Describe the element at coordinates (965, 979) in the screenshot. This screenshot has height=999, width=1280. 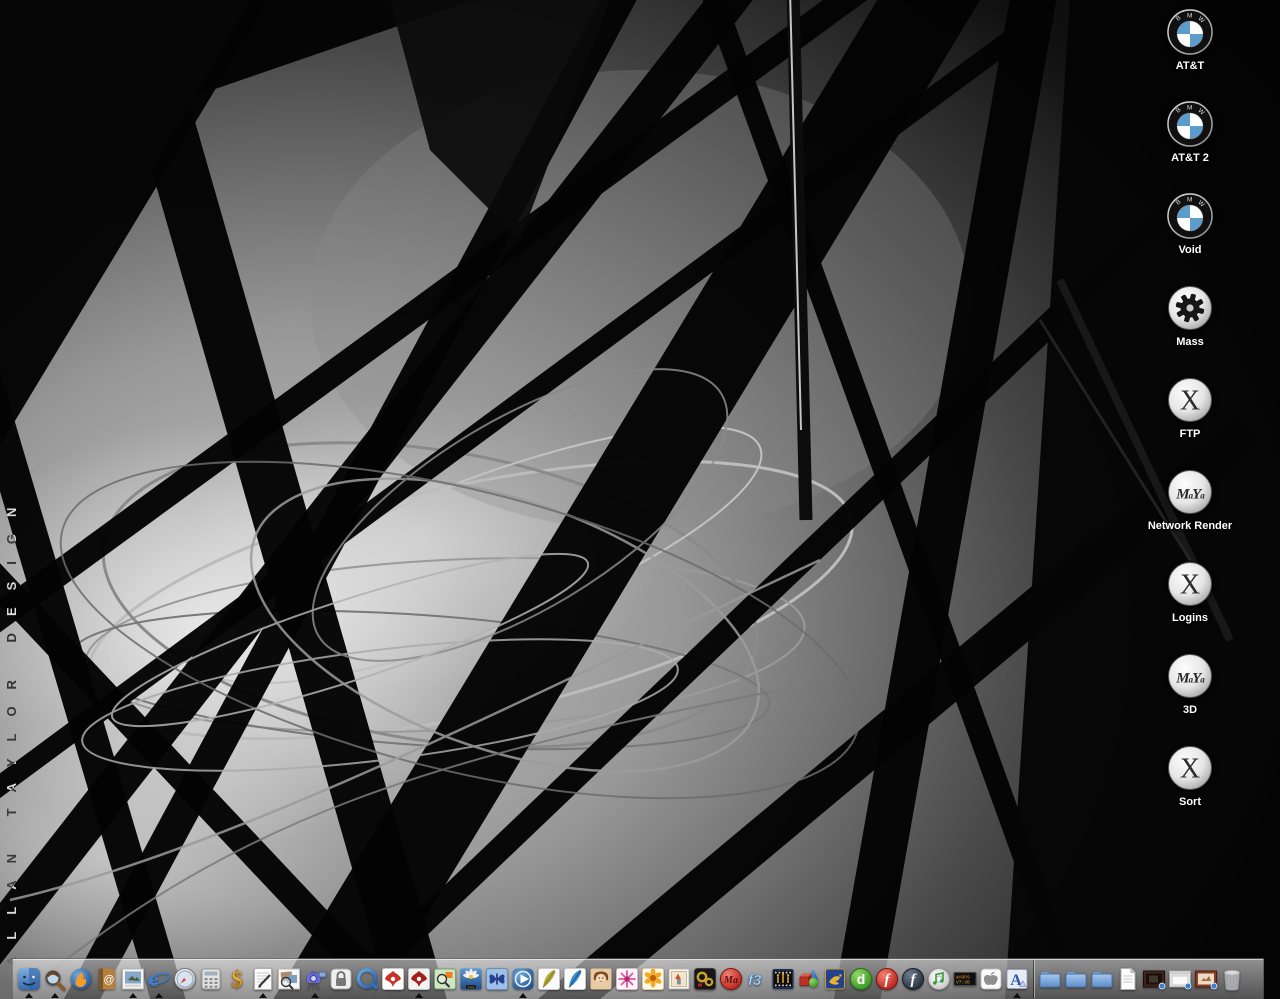
I see `dock-item-lcd-meter-app: WARP9 V7:36` at that location.